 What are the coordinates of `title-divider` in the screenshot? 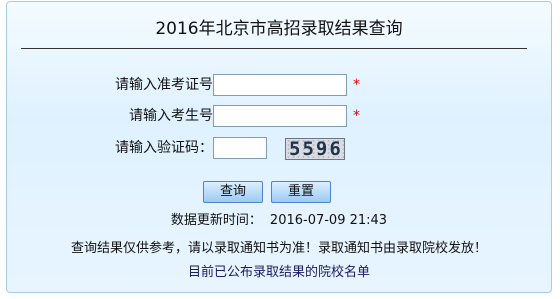 It's located at (274, 48).